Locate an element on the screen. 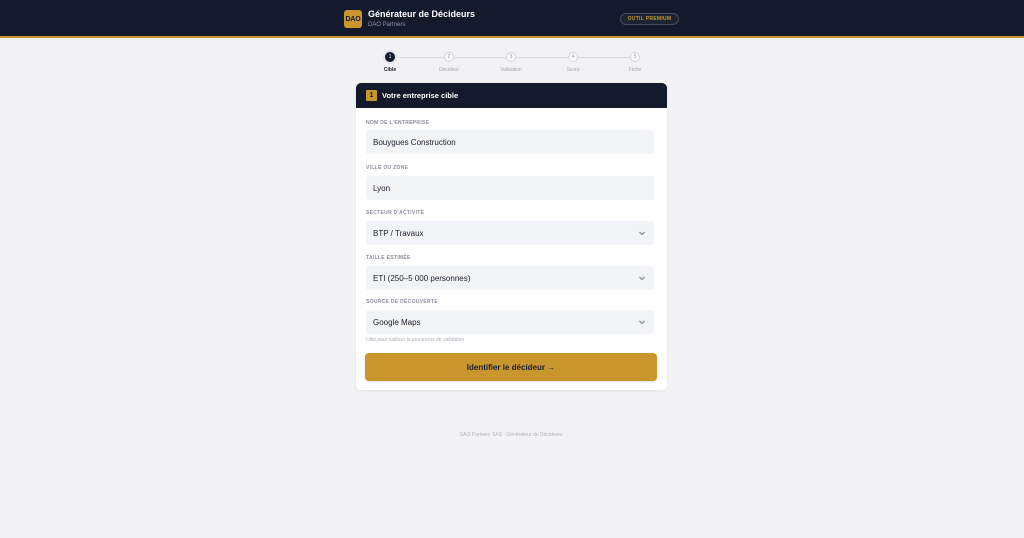  step-2: 2 Décideur is located at coordinates (449, 62).